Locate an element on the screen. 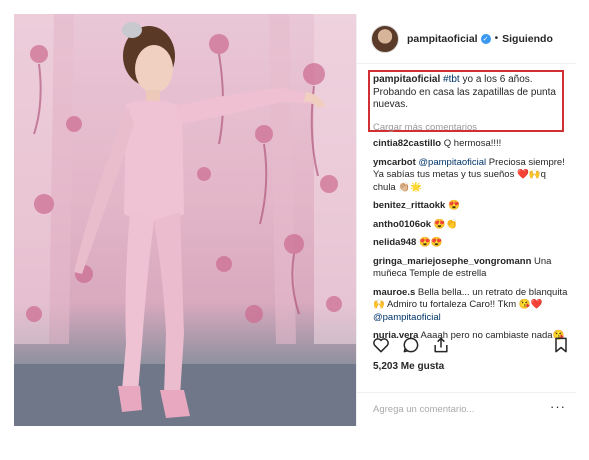  comment-username: ymcarbot is located at coordinates (394, 162).